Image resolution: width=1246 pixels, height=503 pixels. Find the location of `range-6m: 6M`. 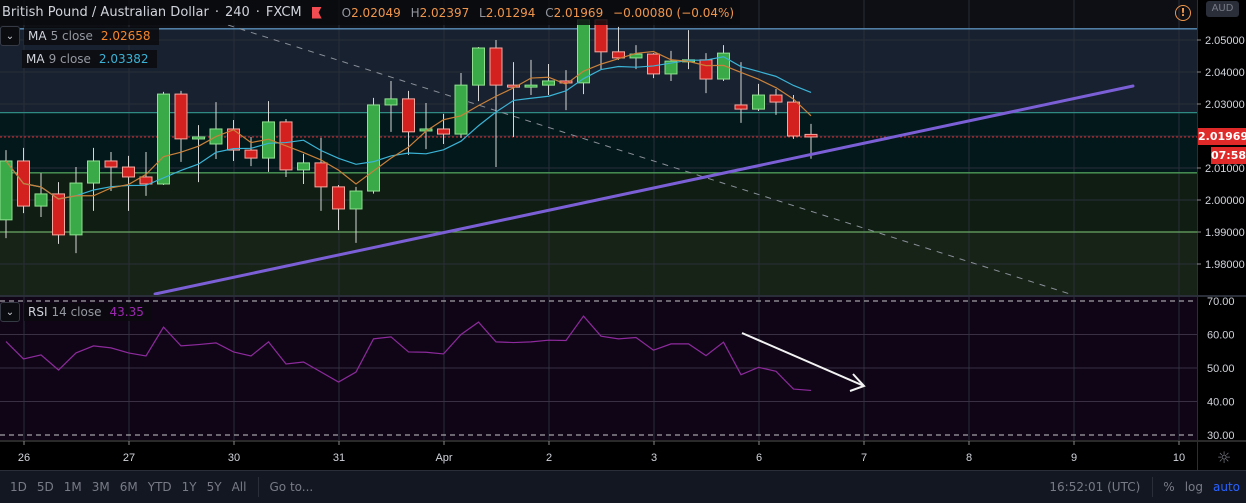

range-6m: 6M is located at coordinates (129, 487).